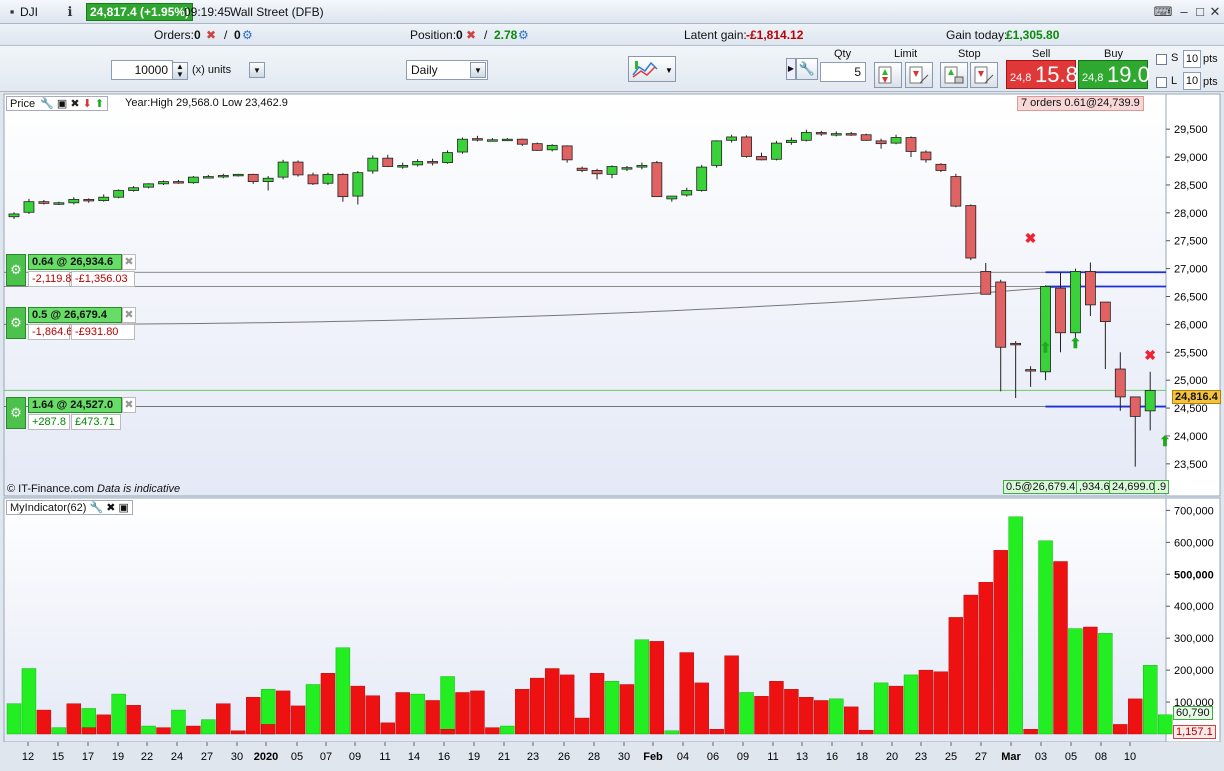 Image resolution: width=1224 pixels, height=771 pixels. Describe the element at coordinates (1200, 12) in the screenshot. I see `maximize-icon: □` at that location.